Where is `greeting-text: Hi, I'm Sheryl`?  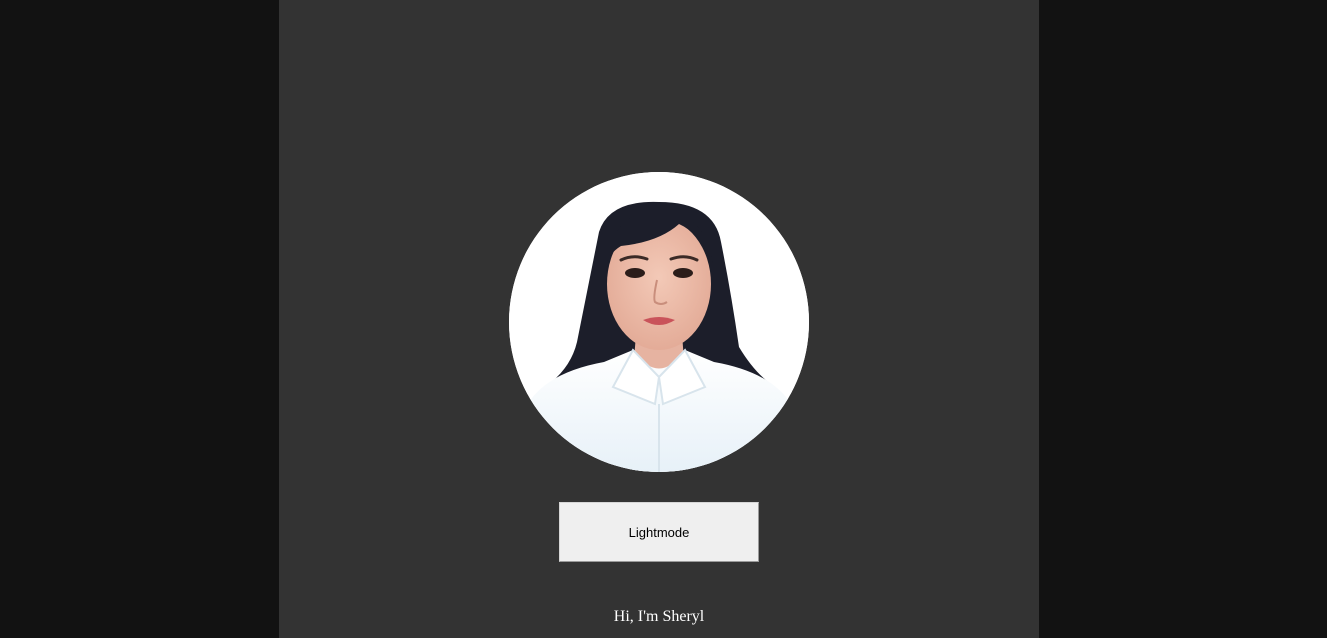 greeting-text: Hi, I'm Sheryl is located at coordinates (659, 616).